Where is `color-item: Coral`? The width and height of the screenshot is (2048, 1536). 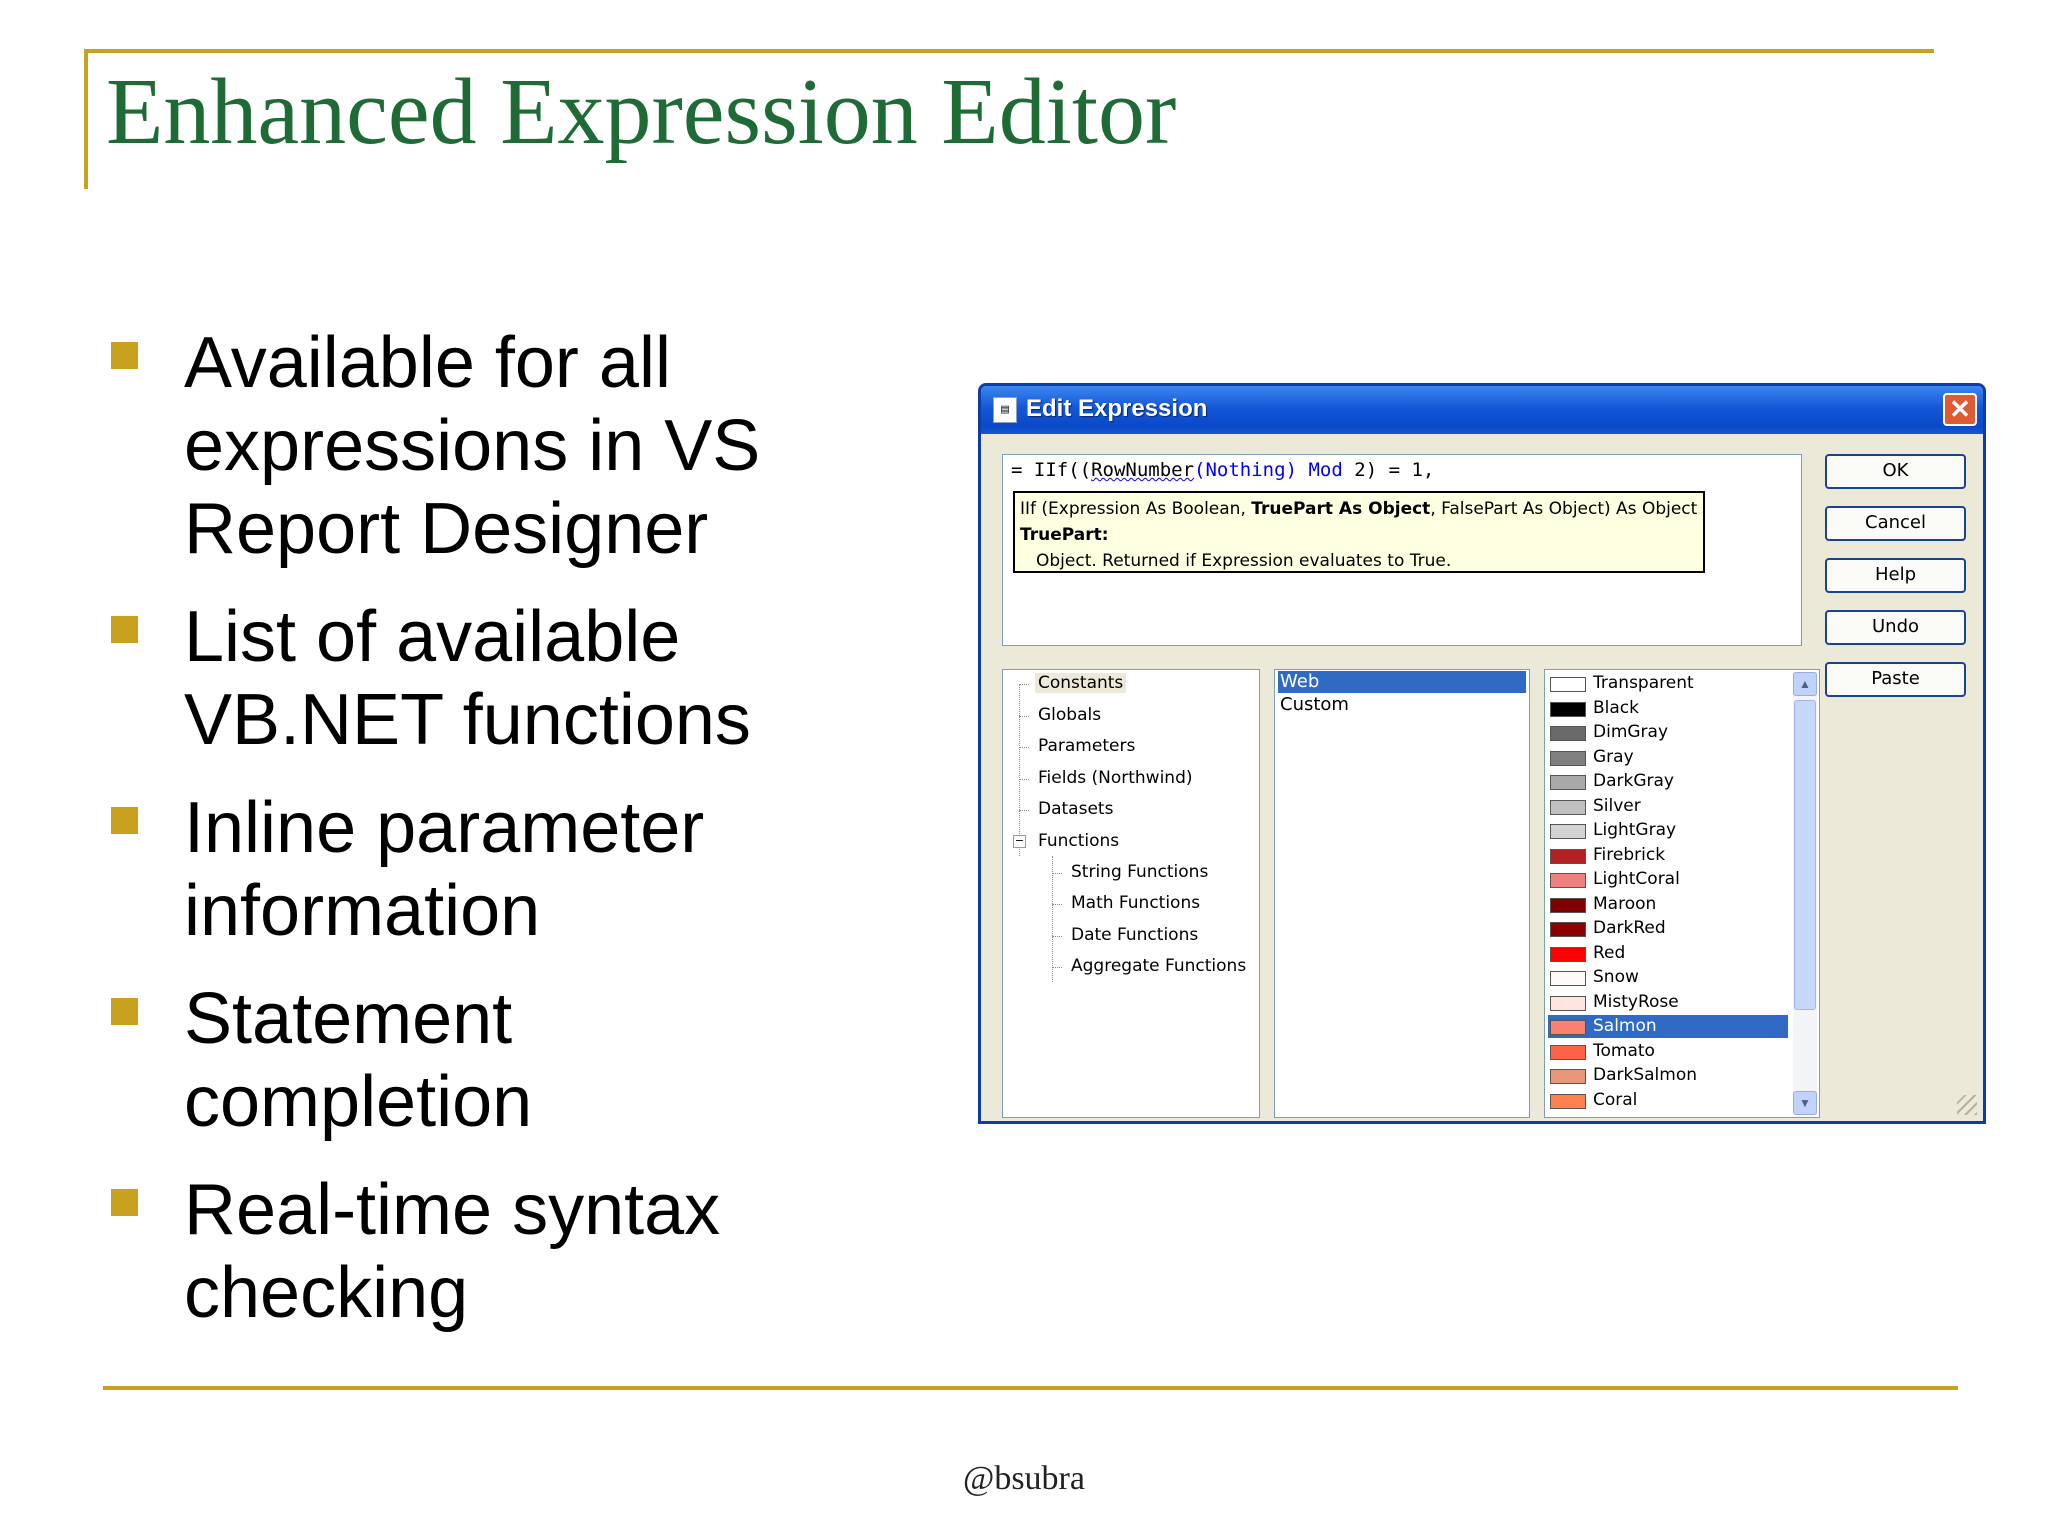
color-item: Coral is located at coordinates (1668, 1100).